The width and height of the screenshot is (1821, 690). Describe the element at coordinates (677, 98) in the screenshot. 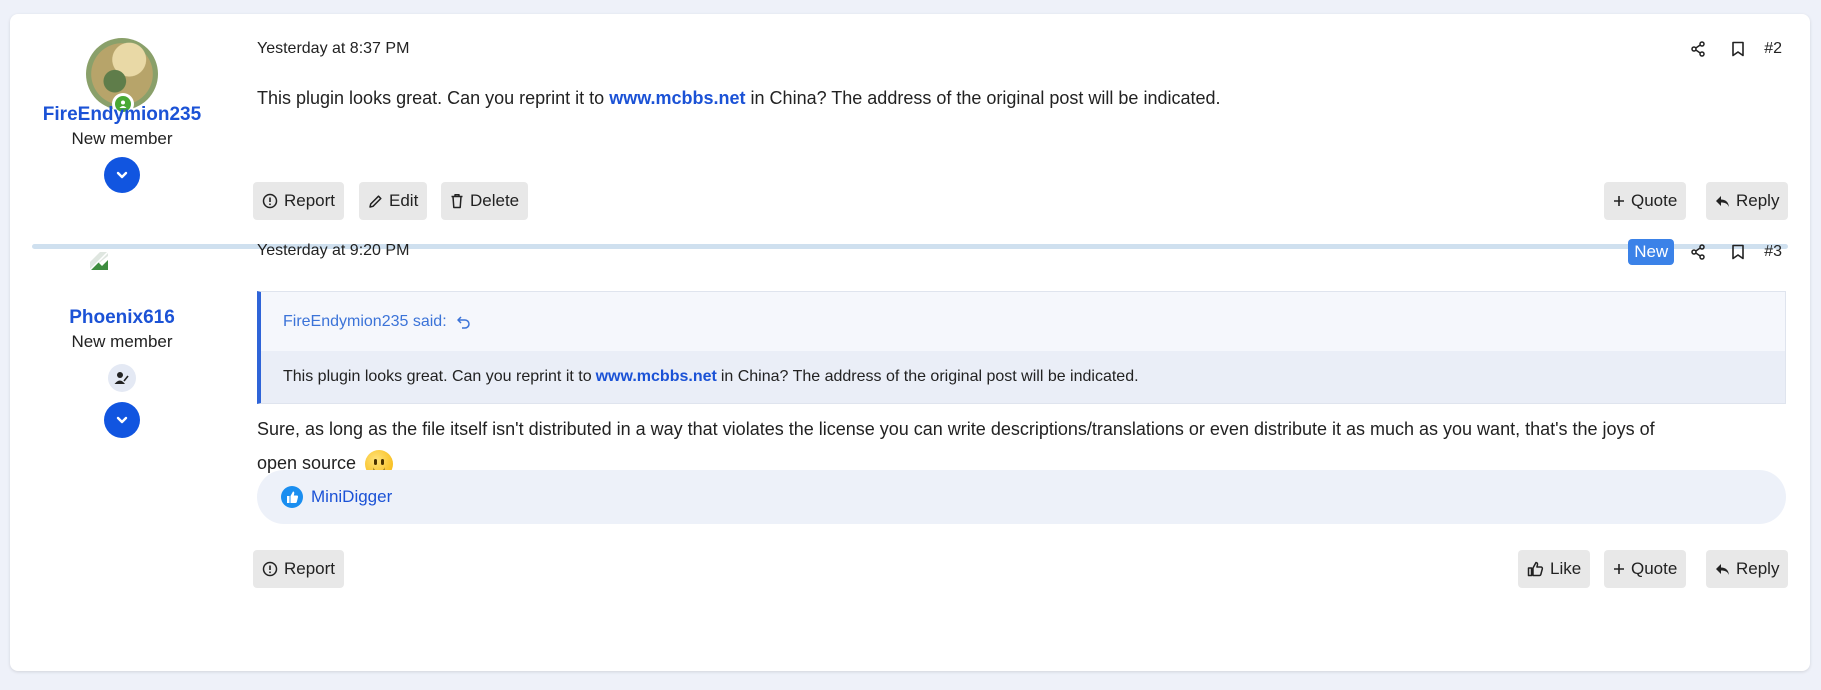

I see `message-link: www.mcbbs.net` at that location.